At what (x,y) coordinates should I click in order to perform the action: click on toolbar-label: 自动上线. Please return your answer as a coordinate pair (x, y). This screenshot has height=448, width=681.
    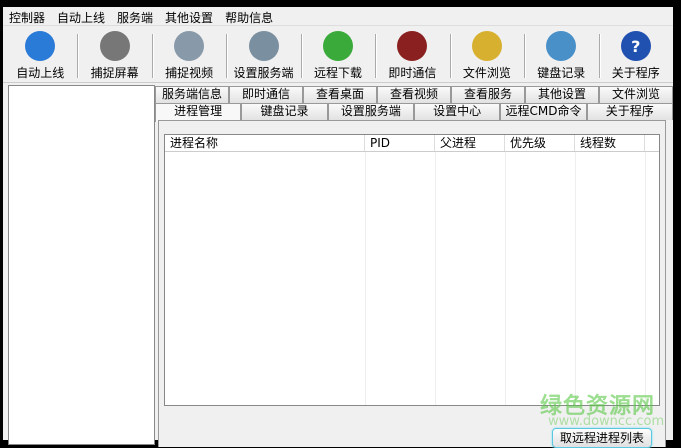
    Looking at the image, I should click on (40, 73).